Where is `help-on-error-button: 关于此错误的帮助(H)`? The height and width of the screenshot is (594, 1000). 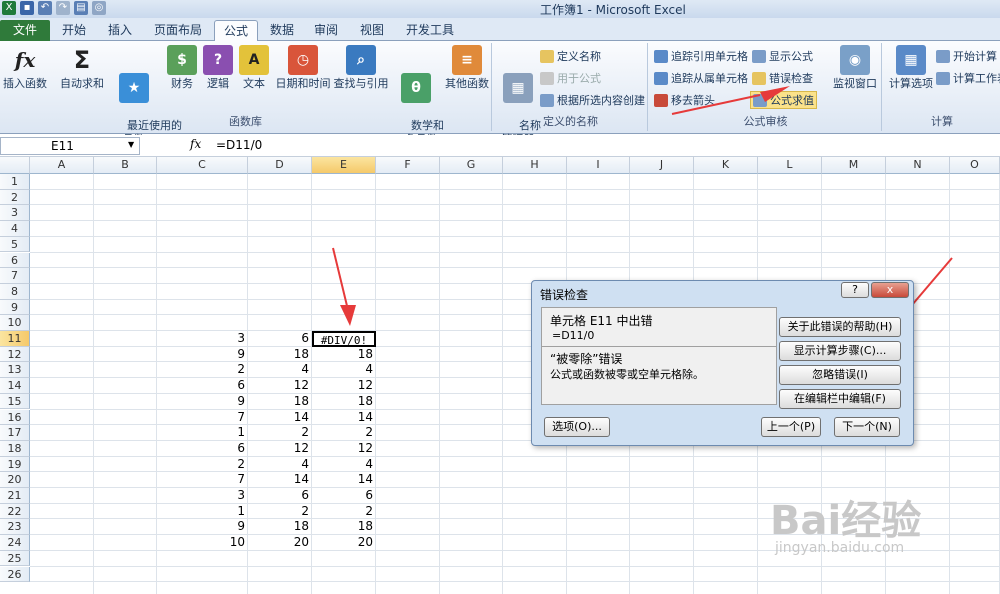 help-on-error-button: 关于此错误的帮助(H) is located at coordinates (840, 327).